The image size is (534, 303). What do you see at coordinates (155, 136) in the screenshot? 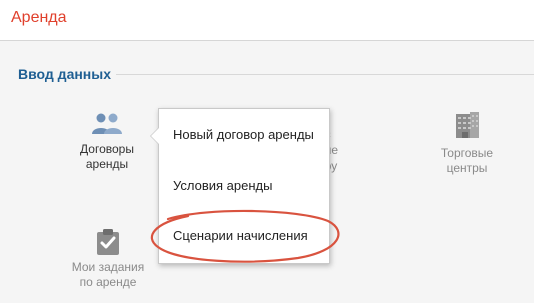
I see `popup-arrow-fill` at bounding box center [155, 136].